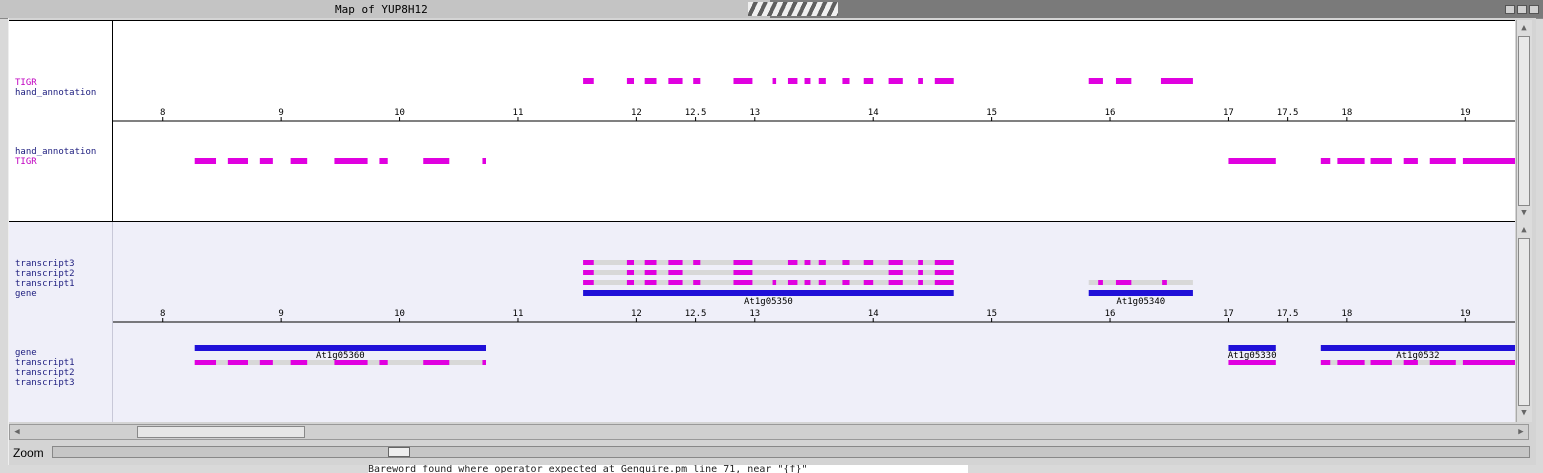 This screenshot has height=473, width=1543. Describe the element at coordinates (791, 452) in the screenshot. I see `zoom-slider` at that location.